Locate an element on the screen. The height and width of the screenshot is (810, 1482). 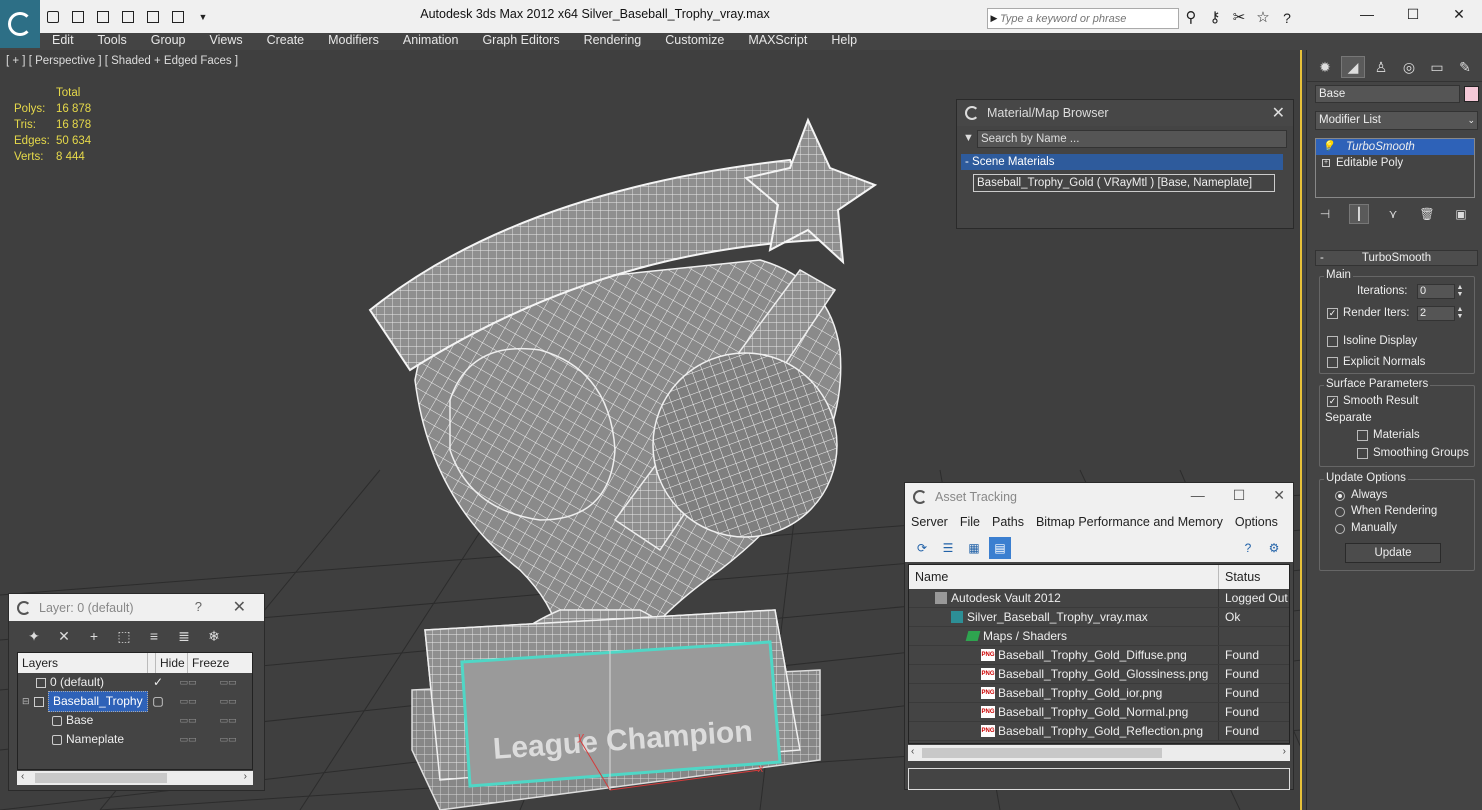
asset-path-field is located at coordinates (1099, 779).